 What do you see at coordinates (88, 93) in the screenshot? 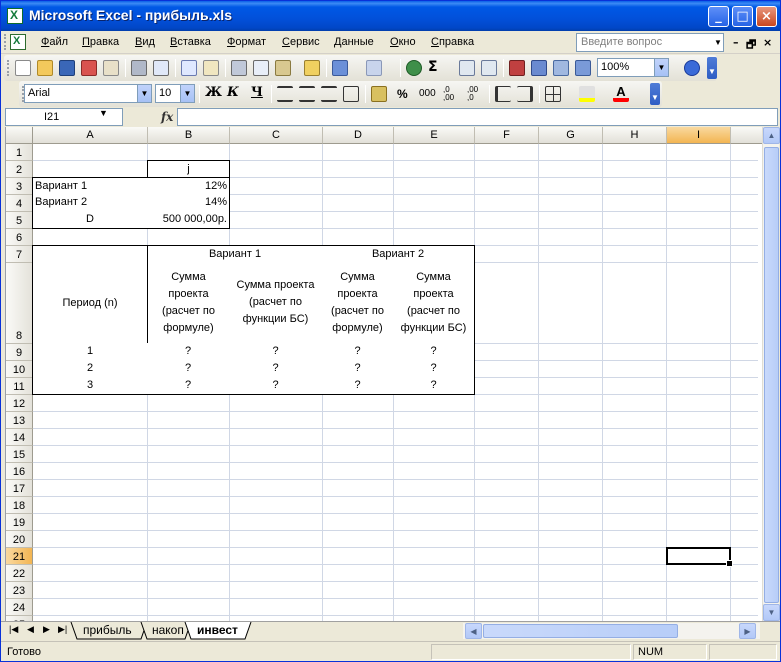
I see `font-name-select: Arial ▼` at bounding box center [88, 93].